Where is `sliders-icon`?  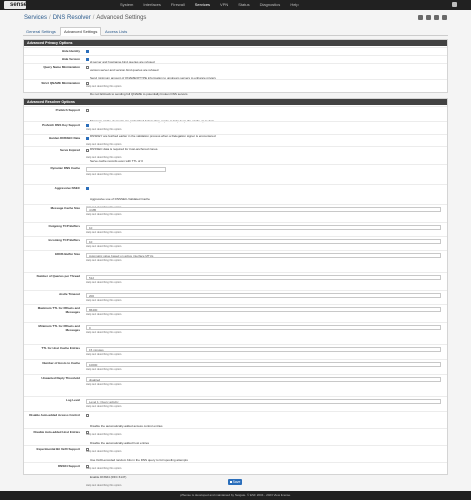
sliders-icon is located at coordinates (420, 17).